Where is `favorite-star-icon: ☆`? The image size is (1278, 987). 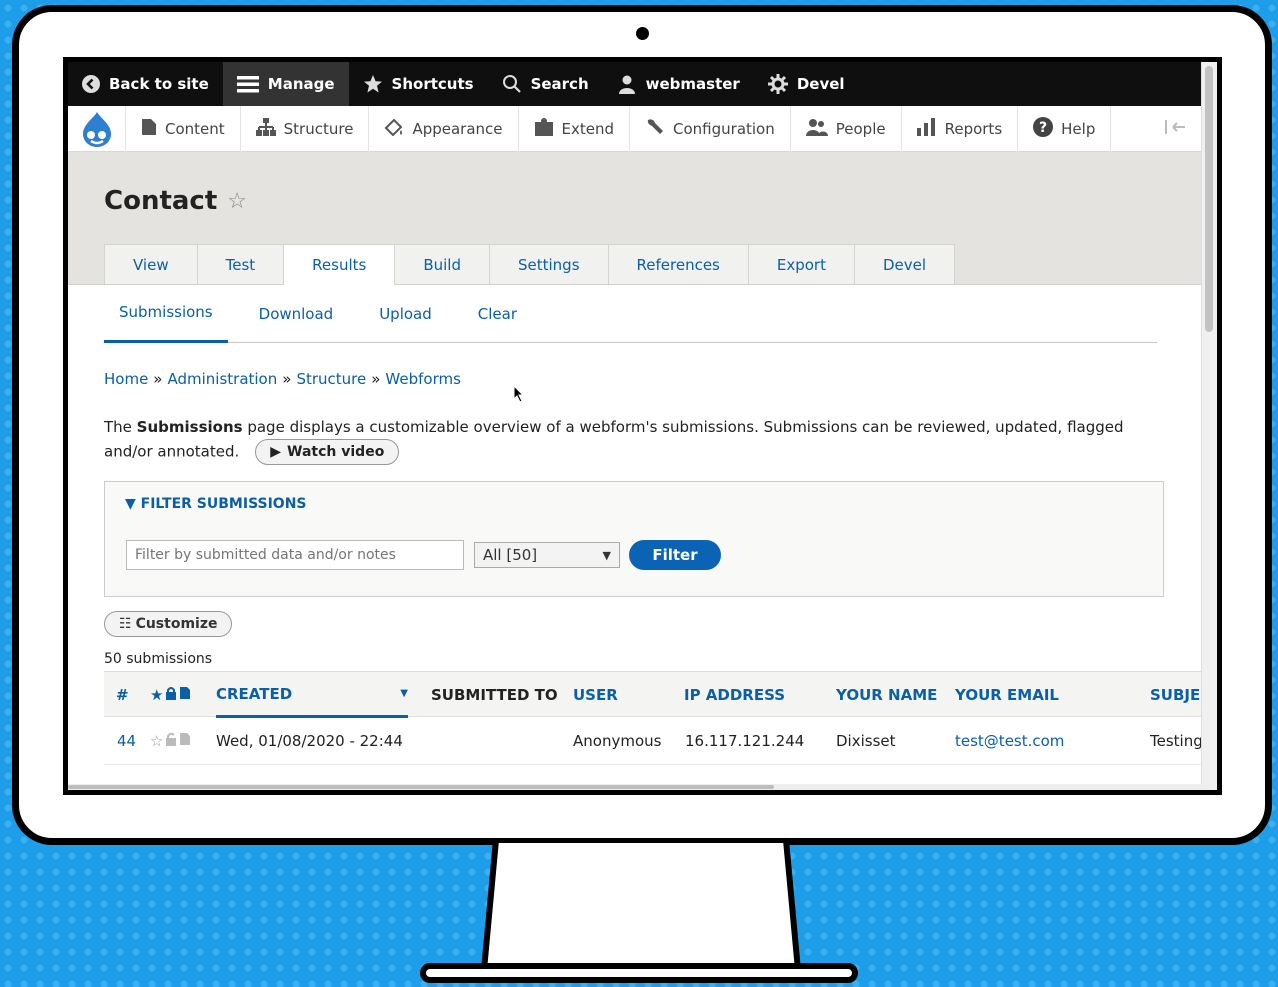
favorite-star-icon: ☆ is located at coordinates (237, 201).